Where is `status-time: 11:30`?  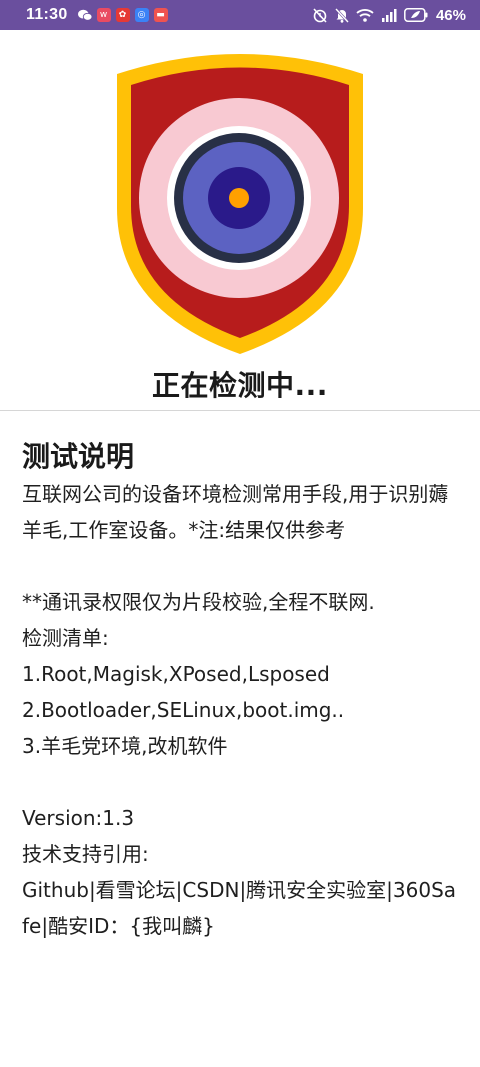 status-time: 11:30 is located at coordinates (47, 14).